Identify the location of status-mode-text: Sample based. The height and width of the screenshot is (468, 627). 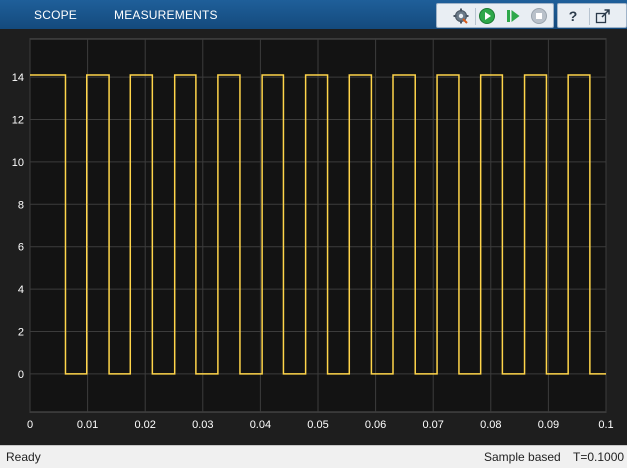
(522, 457).